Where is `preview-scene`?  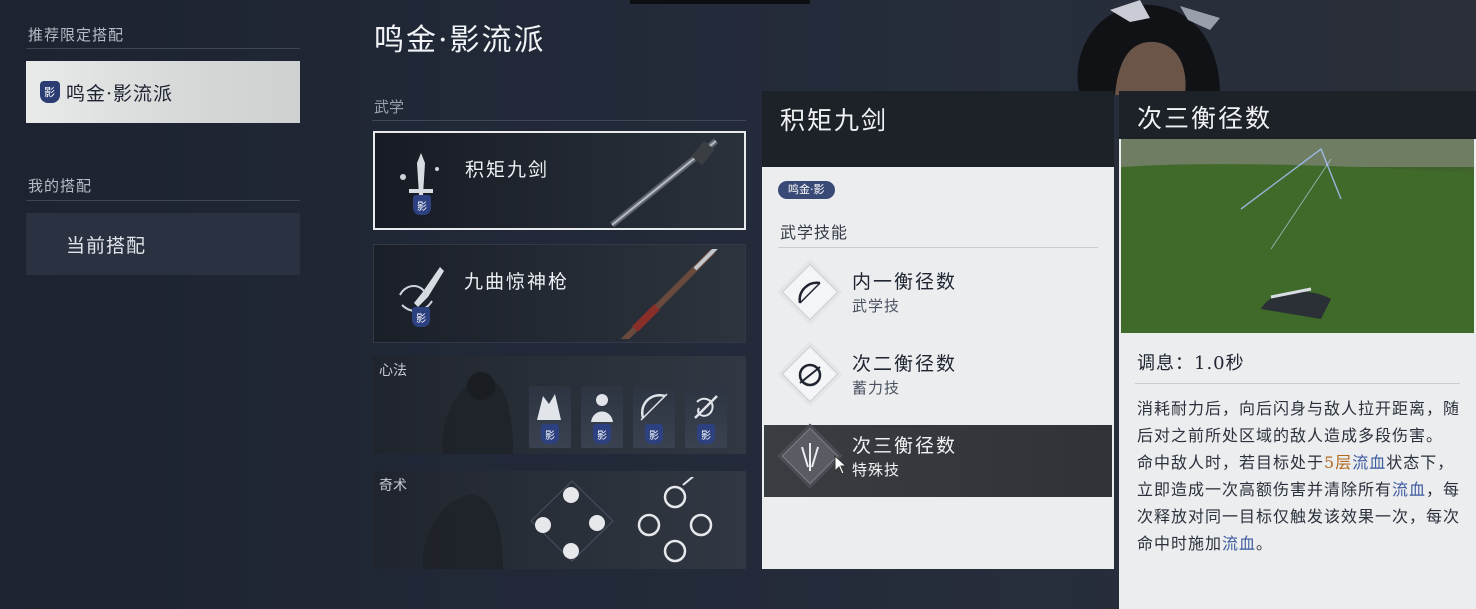 preview-scene is located at coordinates (1297, 236).